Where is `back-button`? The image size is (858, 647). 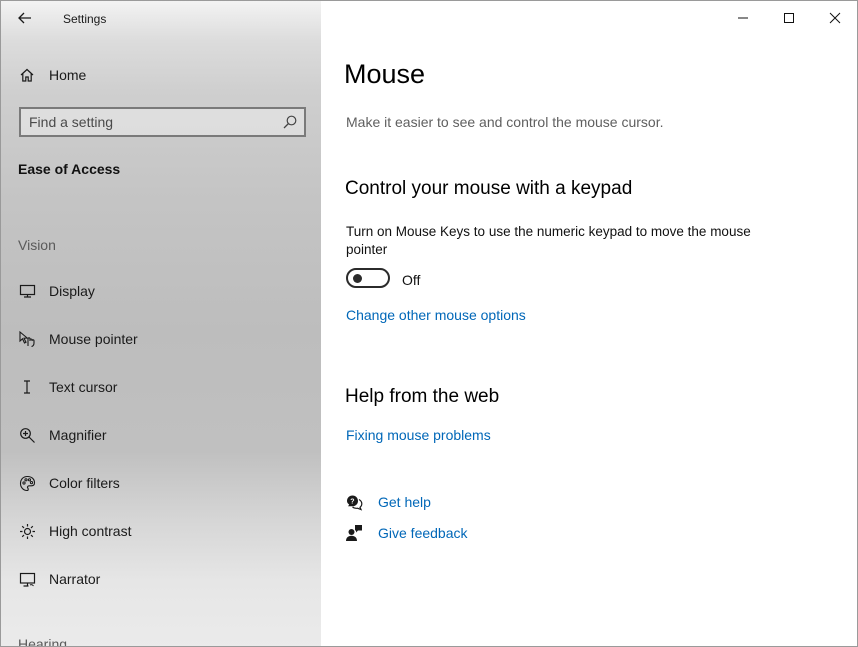 back-button is located at coordinates (25, 18).